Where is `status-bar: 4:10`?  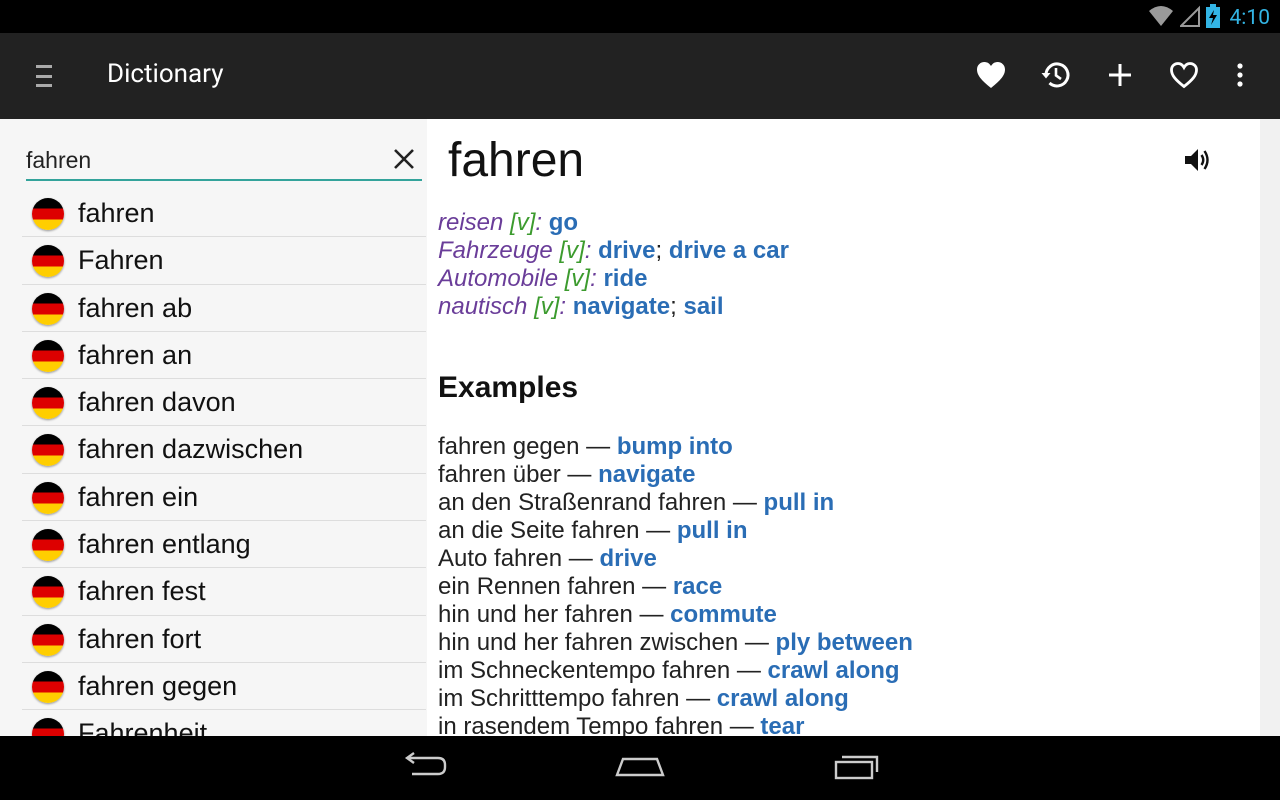 status-bar: 4:10 is located at coordinates (640, 16).